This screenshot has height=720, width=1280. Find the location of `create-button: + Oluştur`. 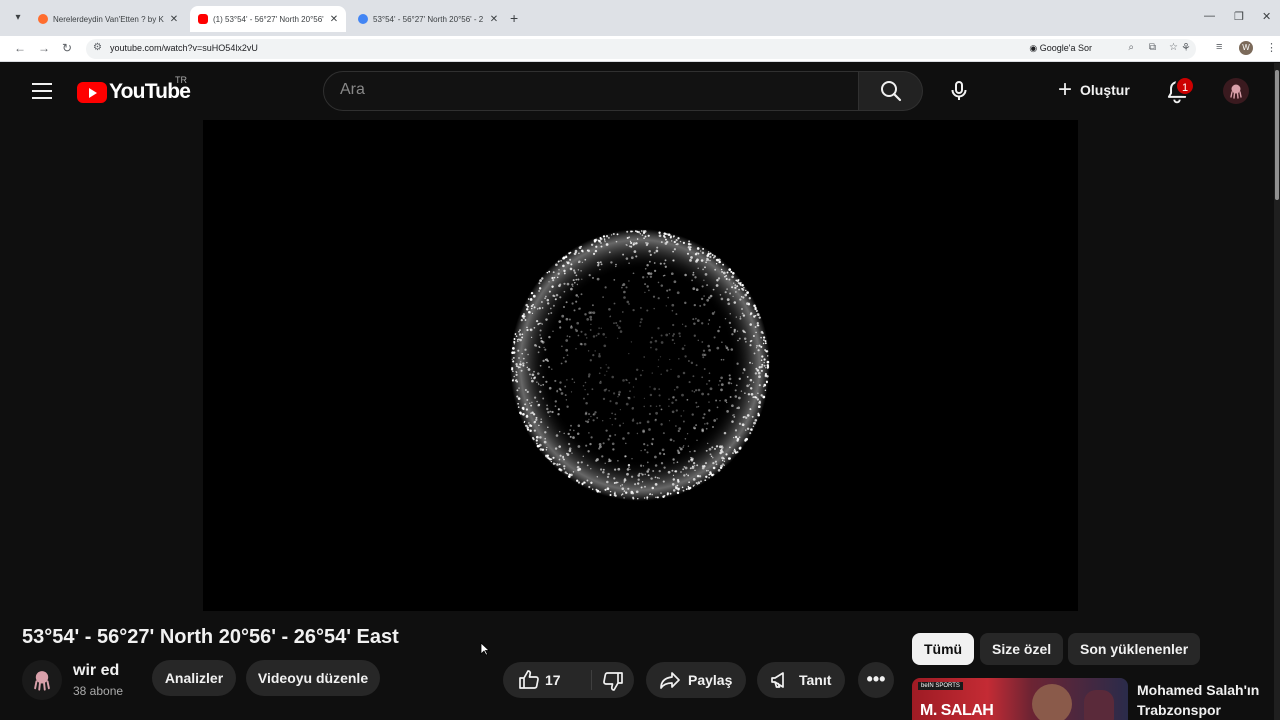

create-button: + Oluştur is located at coordinates (1094, 89).